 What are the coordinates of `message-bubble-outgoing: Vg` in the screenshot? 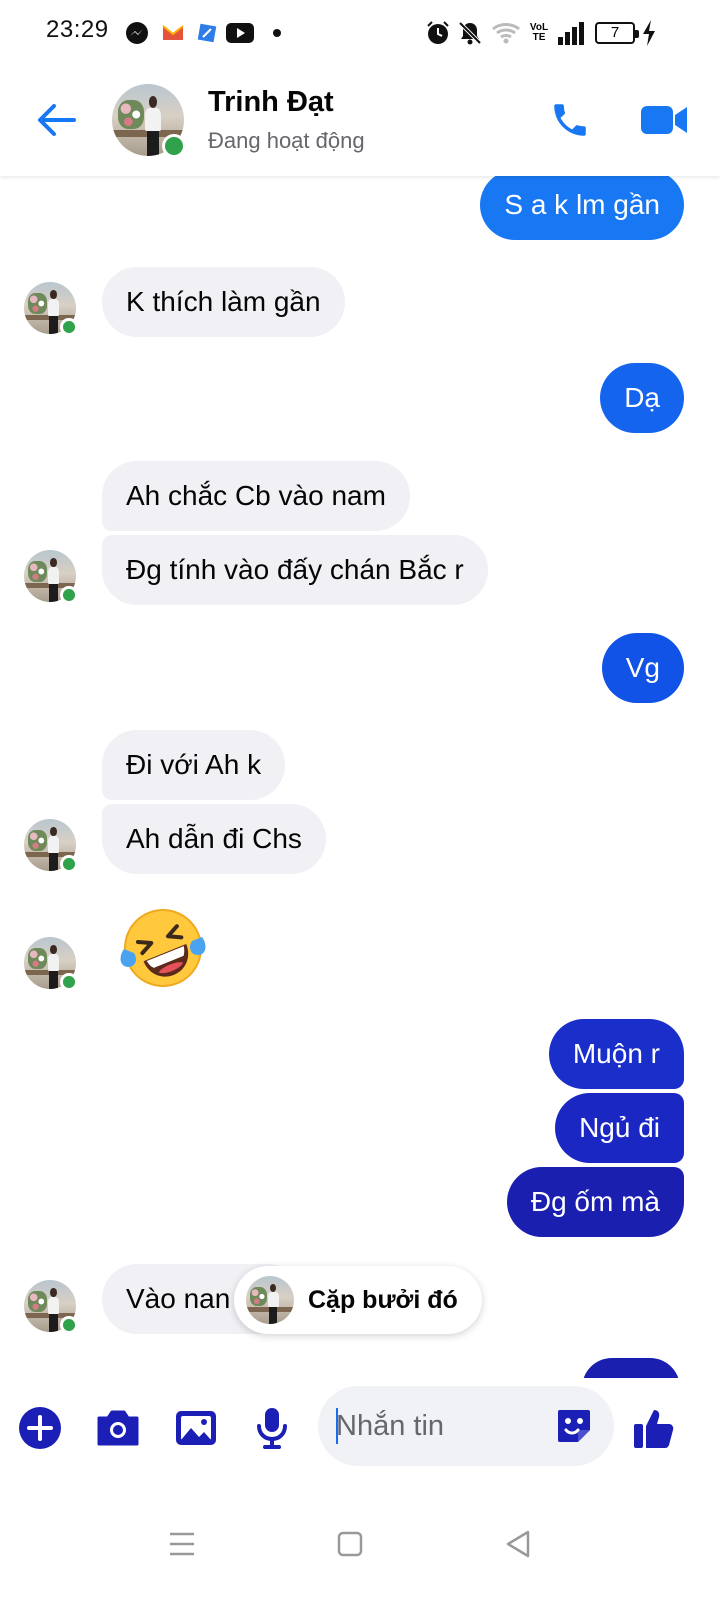 It's located at (642, 668).